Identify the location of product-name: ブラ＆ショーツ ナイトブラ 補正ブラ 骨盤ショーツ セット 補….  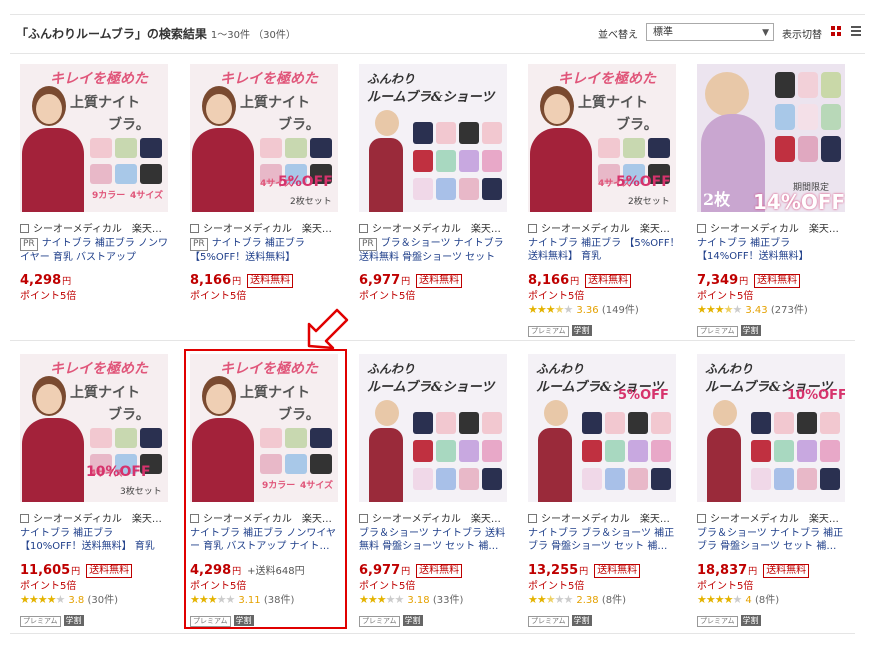
(773, 540).